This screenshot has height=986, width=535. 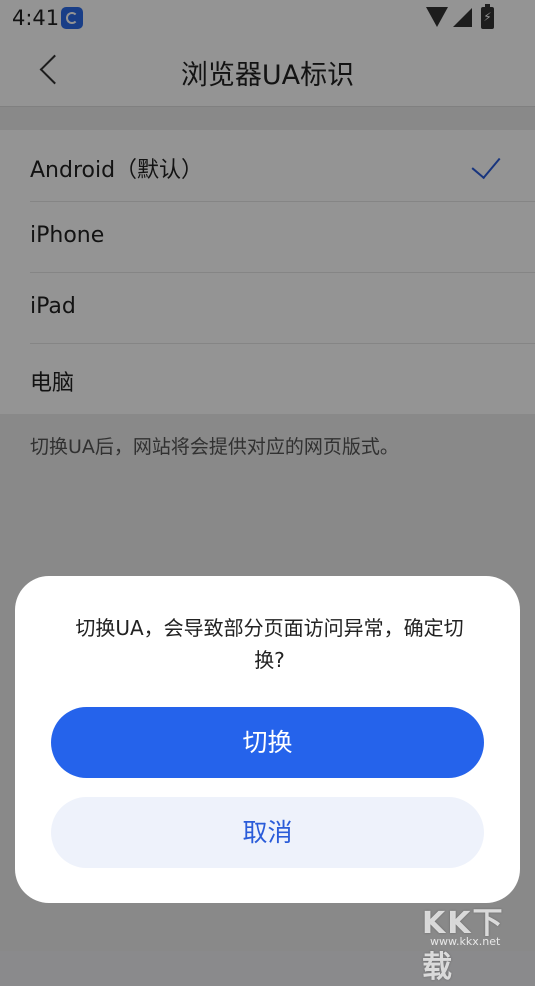 I want to click on watermark-url: www.kkx.net, so click(x=465, y=941).